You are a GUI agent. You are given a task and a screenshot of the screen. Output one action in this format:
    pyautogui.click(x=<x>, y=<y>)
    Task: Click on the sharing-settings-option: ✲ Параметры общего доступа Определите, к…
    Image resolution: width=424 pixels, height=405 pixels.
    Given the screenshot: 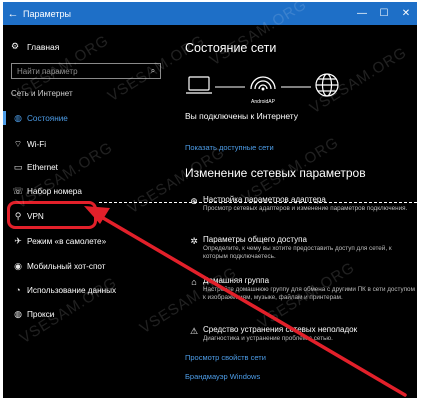 What is the action you would take?
    pyautogui.click(x=301, y=248)
    